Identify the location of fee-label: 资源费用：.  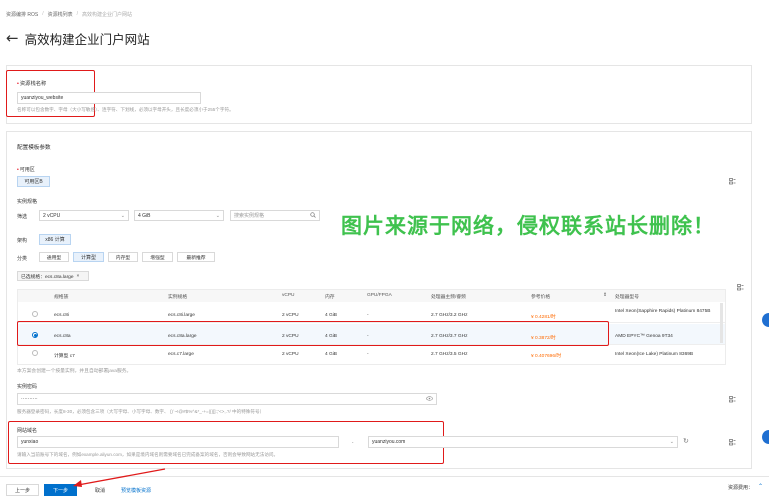
(741, 488).